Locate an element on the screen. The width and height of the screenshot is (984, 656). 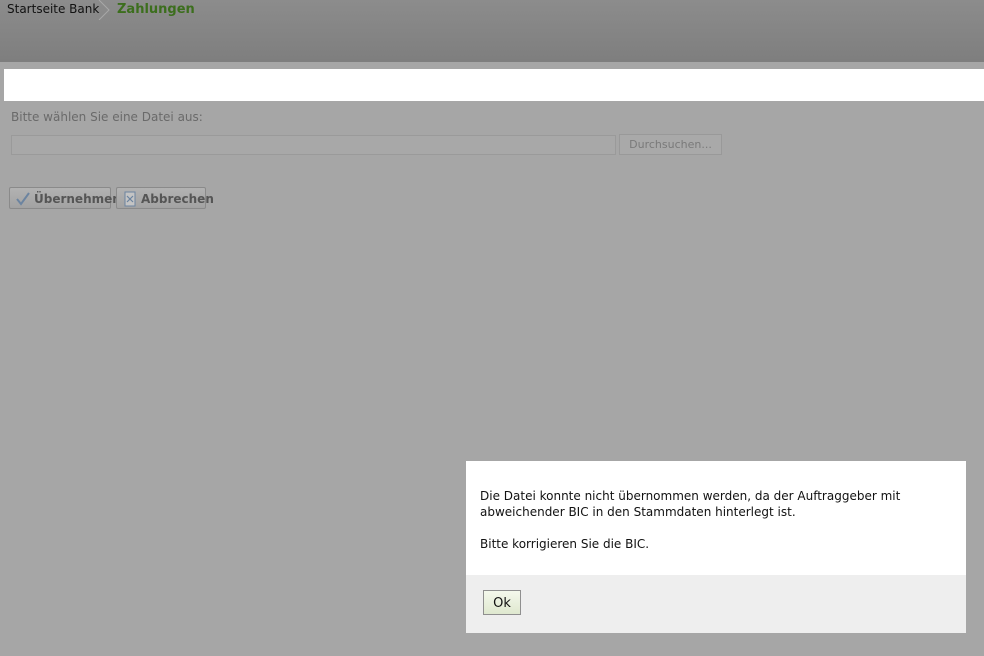
apply-button: Übernehmen is located at coordinates (65, 198).